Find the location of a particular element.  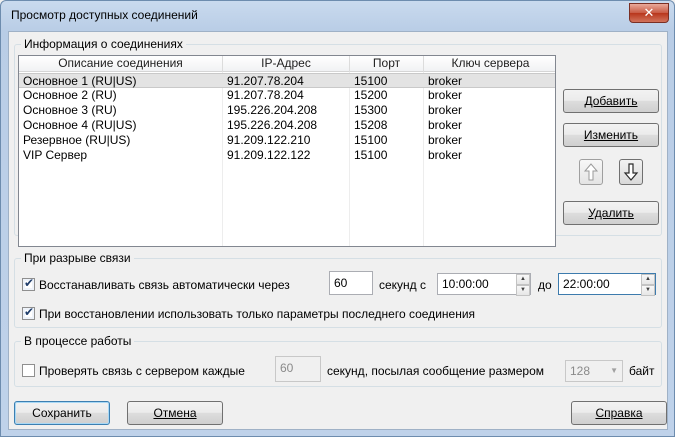

message-size-value: 128 is located at coordinates (580, 371).